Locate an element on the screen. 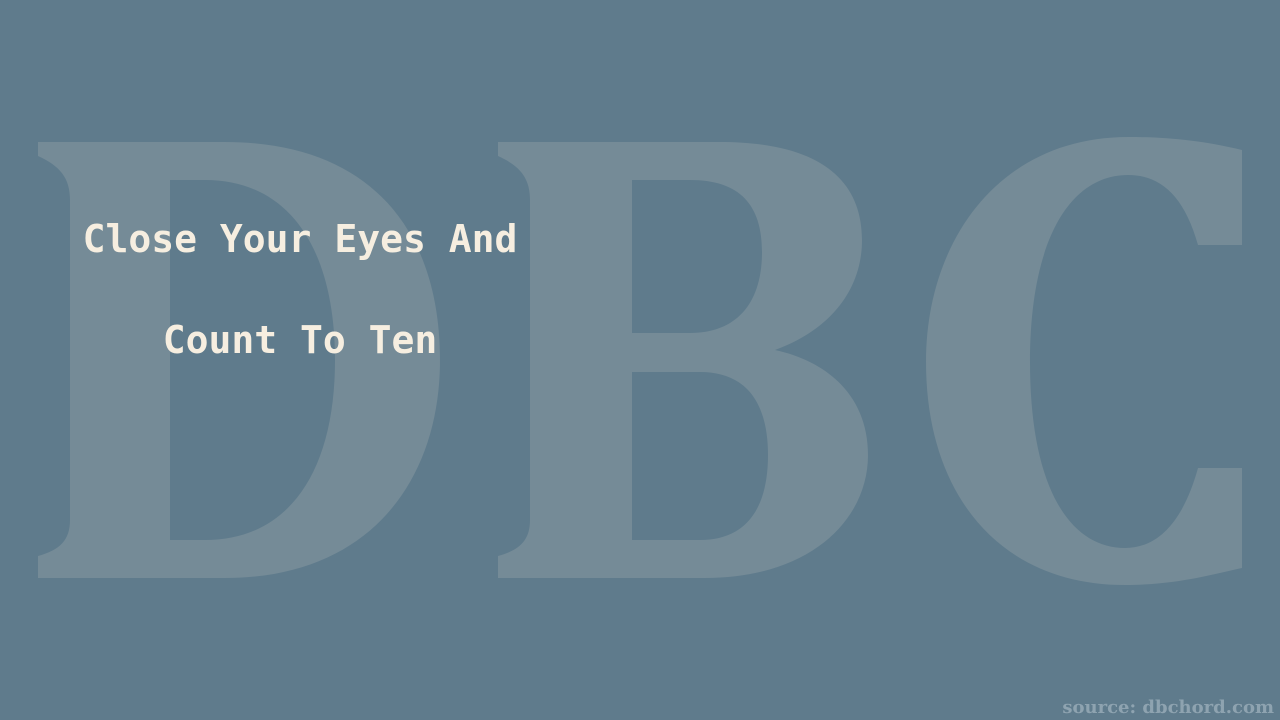  source-attribution: source: dbchord.com is located at coordinates (1168, 707).